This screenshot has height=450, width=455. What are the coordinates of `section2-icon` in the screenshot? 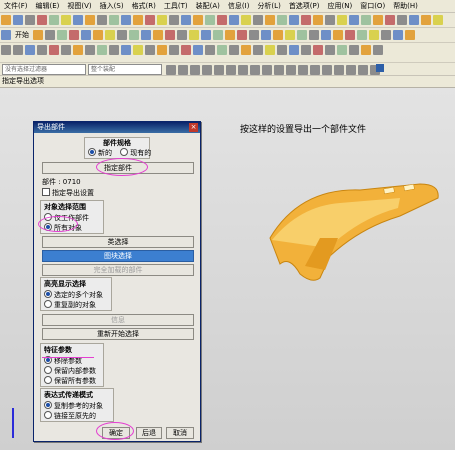 It's located at (282, 50).